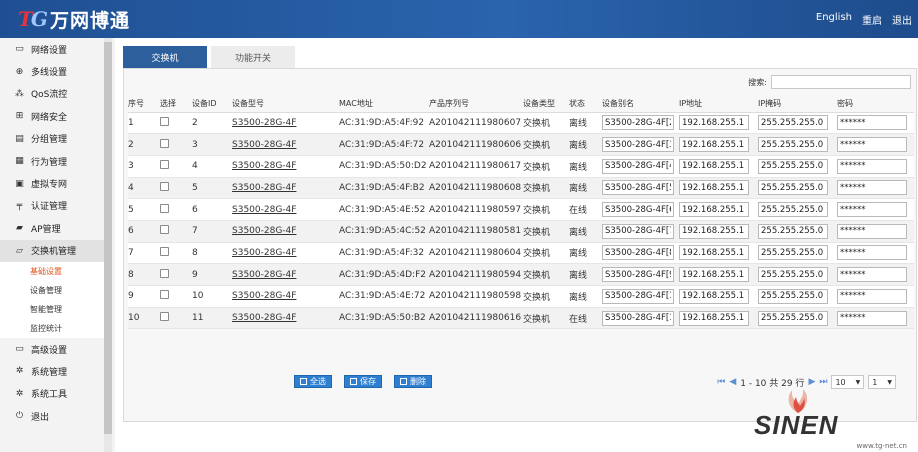 This screenshot has height=452, width=918. I want to click on delete-button: 删除, so click(413, 381).